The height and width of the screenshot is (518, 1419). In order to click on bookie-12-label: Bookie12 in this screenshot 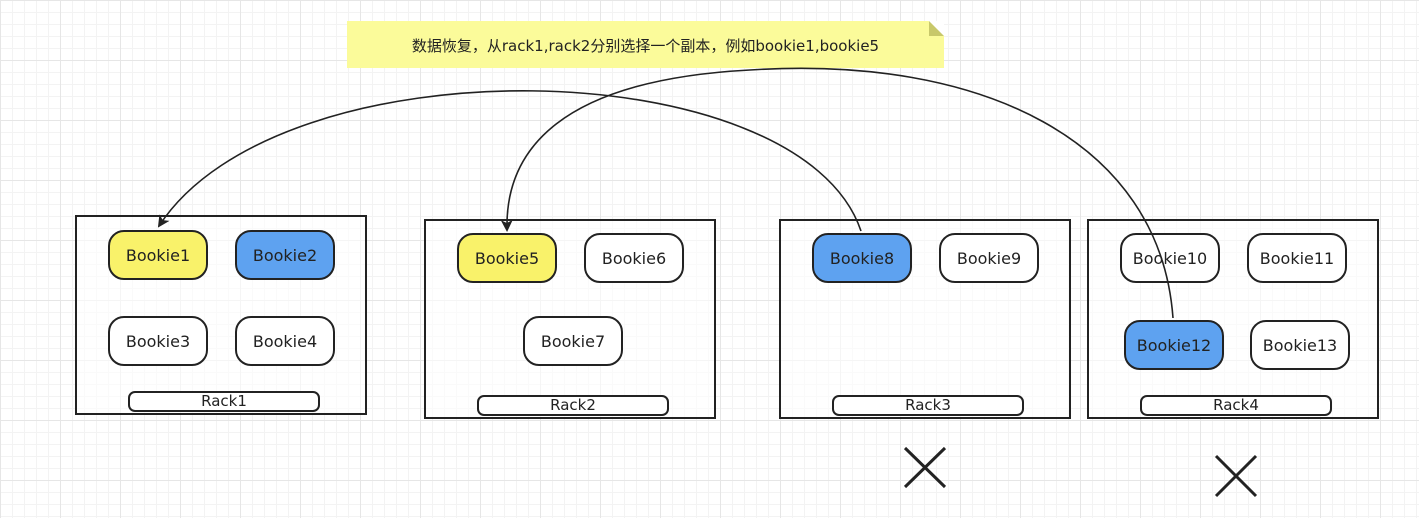, I will do `click(1174, 345)`.